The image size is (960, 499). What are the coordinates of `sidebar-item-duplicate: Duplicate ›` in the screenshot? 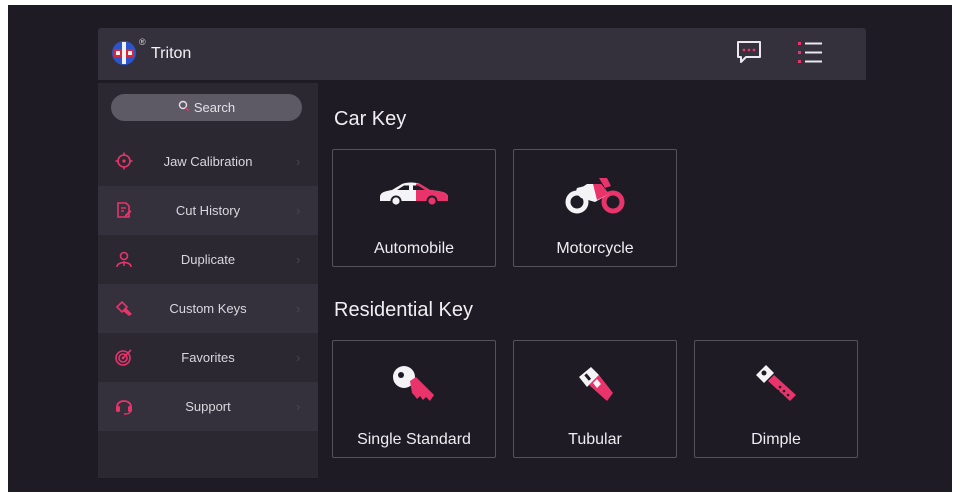 It's located at (208, 259).